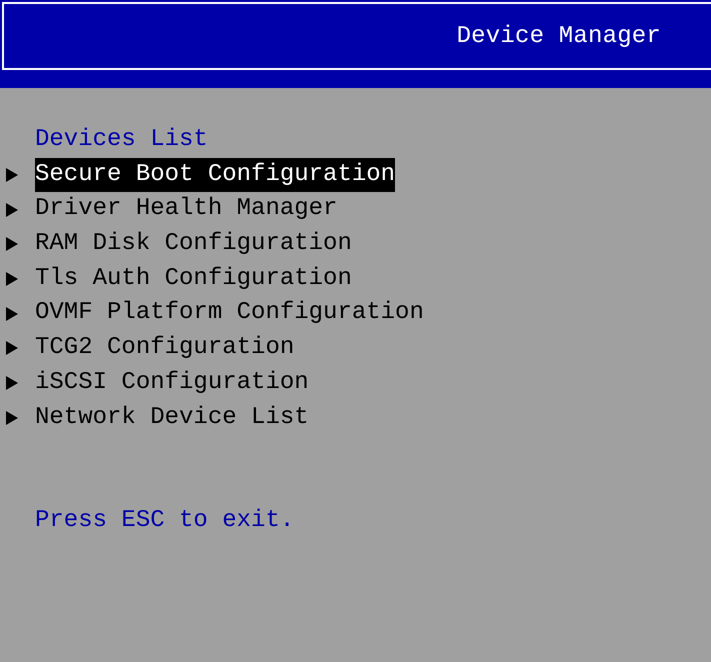 The height and width of the screenshot is (662, 711). Describe the element at coordinates (229, 314) in the screenshot. I see `menu-item: OVMF Platform Configuration` at that location.